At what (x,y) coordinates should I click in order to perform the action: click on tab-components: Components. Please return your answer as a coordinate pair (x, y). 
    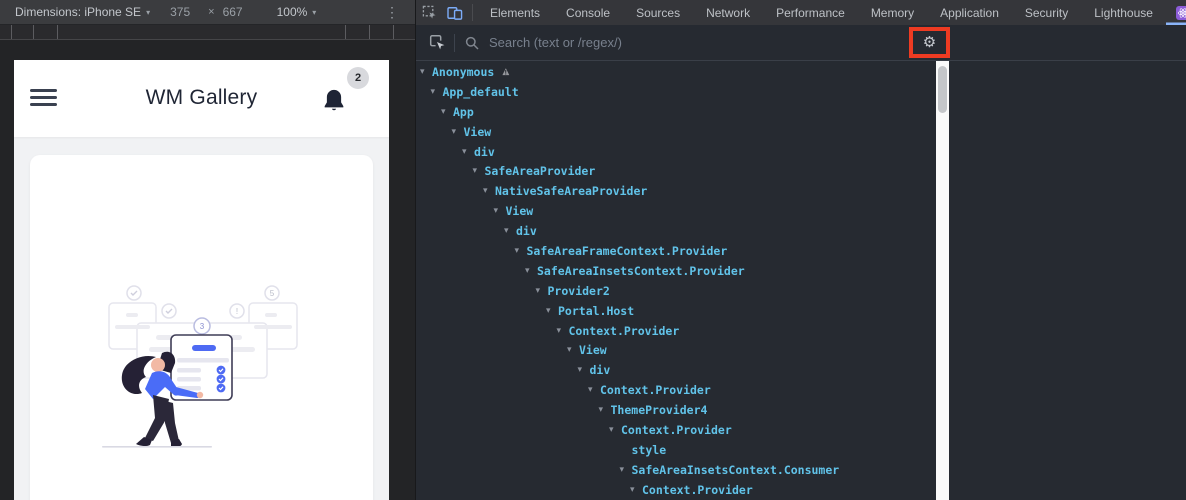
    Looking at the image, I should click on (1176, 12).